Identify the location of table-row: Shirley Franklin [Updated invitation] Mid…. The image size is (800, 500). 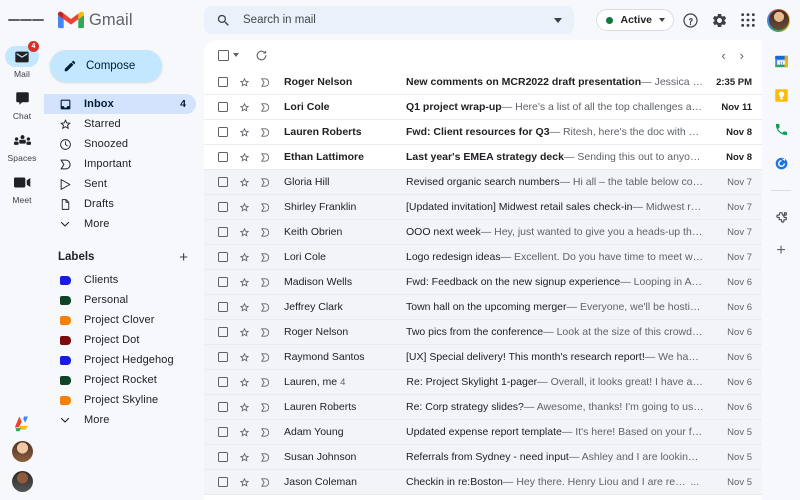
(483, 207).